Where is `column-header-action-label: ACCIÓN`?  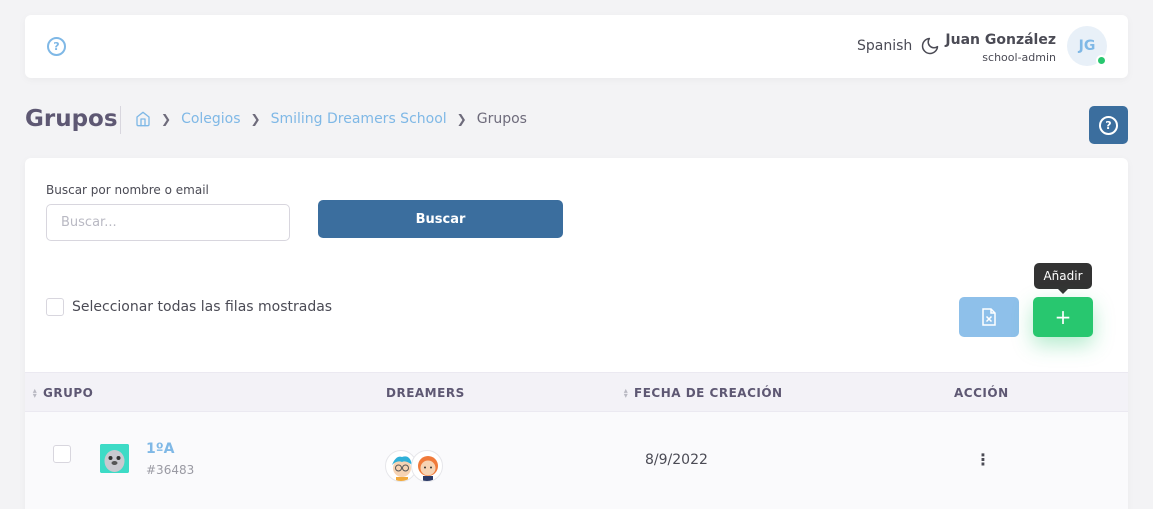
column-header-action-label: ACCIÓN is located at coordinates (981, 393).